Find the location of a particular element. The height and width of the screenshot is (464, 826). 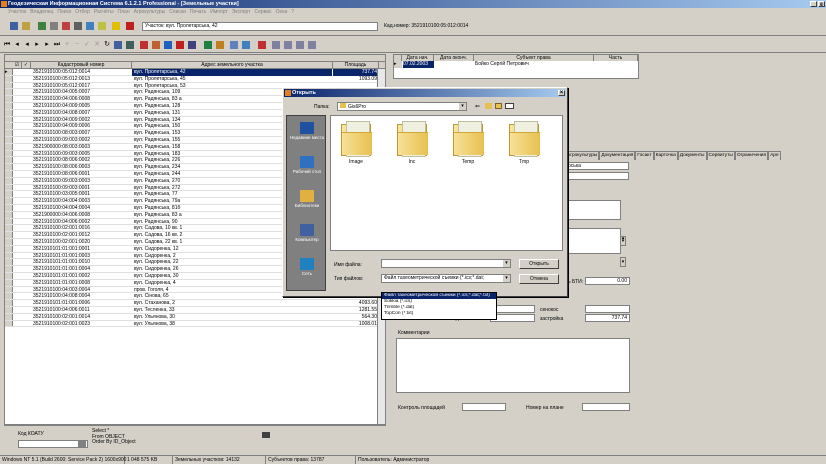

menu-item: Списки is located at coordinates (177, 12).